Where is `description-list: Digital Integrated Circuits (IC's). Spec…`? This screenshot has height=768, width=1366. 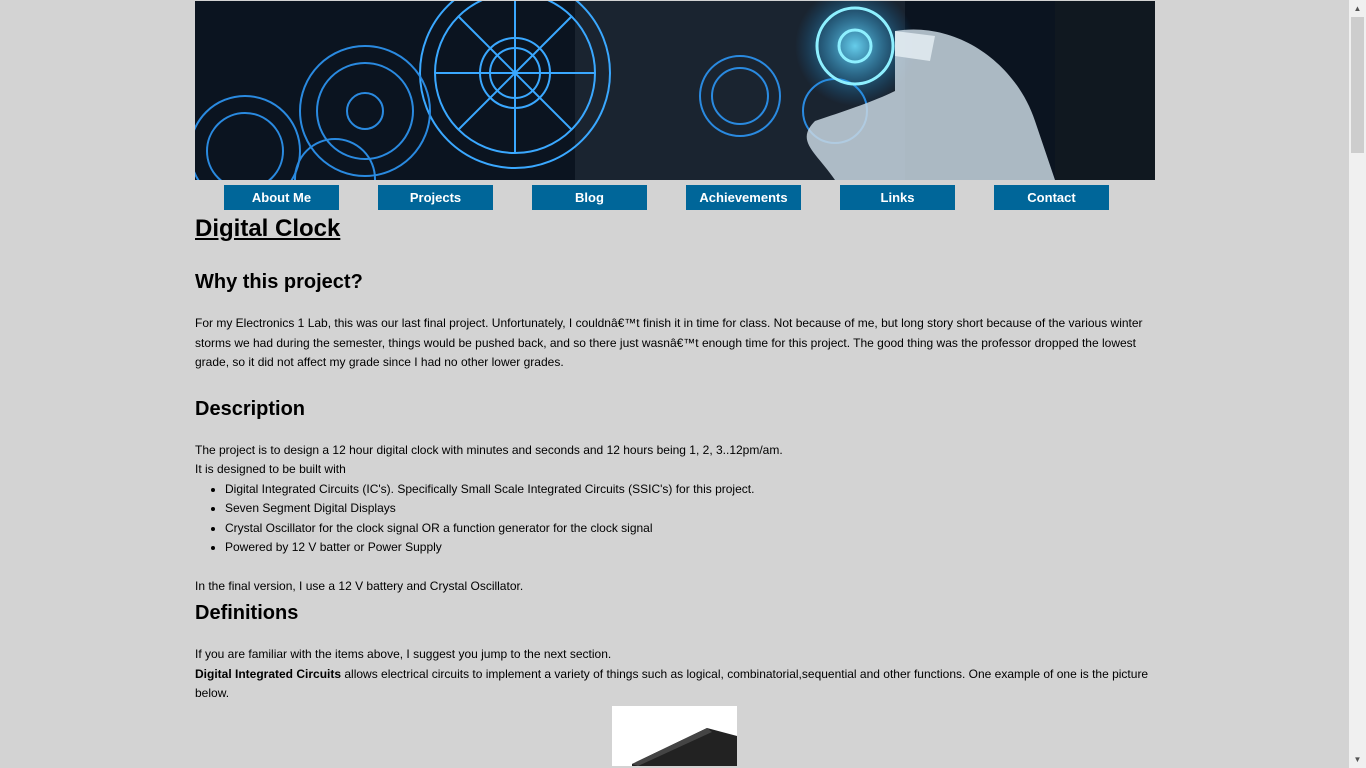
description-list: Digital Integrated Circuits (IC's). Spec… is located at coordinates (675, 519).